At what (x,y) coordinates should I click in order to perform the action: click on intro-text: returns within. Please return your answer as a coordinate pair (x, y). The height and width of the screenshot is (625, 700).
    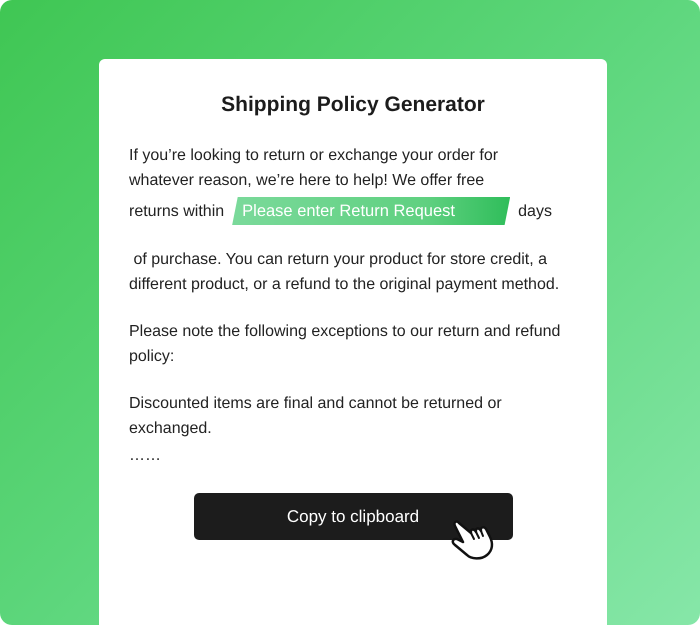
    Looking at the image, I should click on (176, 212).